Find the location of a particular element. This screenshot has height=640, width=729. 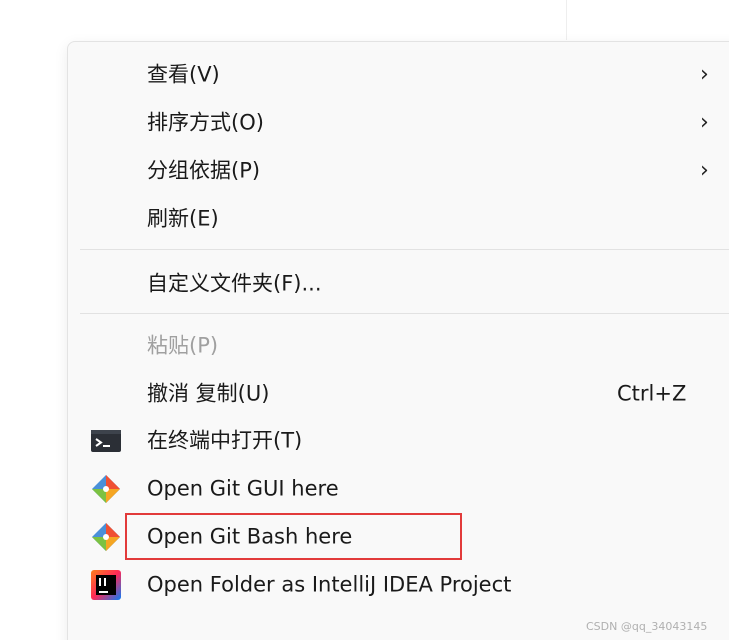

background-divider is located at coordinates (566, 20).